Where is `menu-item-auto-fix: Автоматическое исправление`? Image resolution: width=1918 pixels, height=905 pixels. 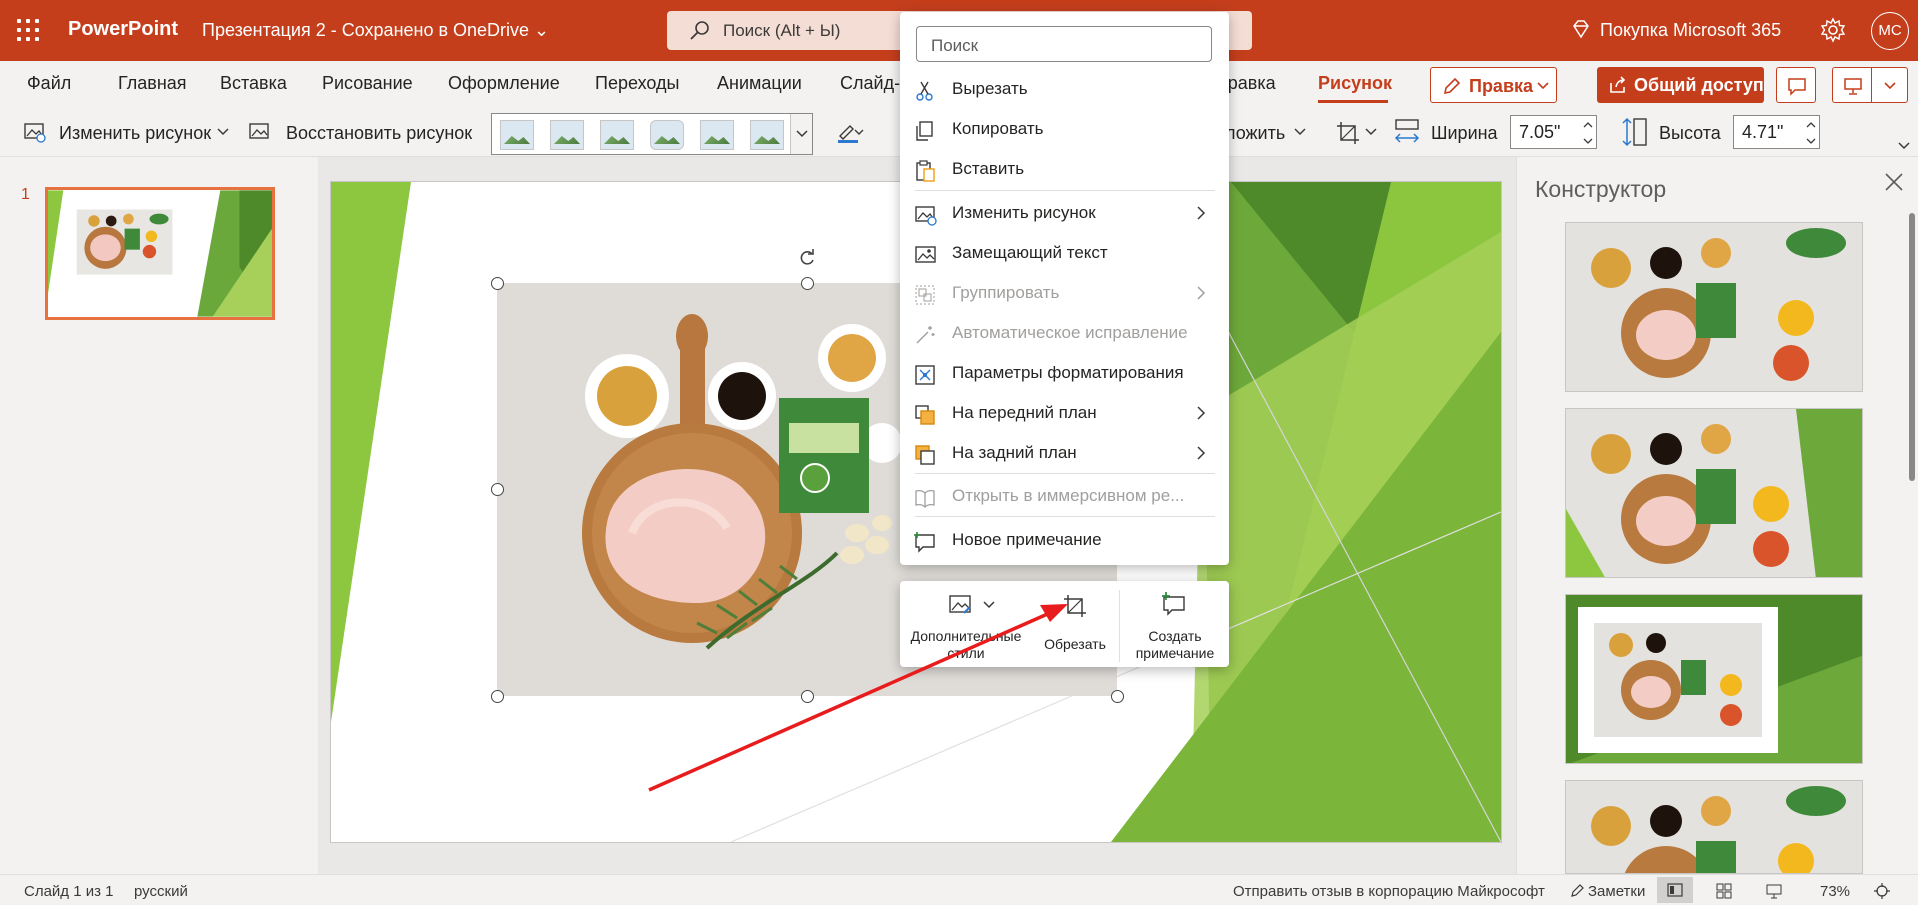
menu-item-auto-fix: Автоматическое исправление is located at coordinates (1064, 333).